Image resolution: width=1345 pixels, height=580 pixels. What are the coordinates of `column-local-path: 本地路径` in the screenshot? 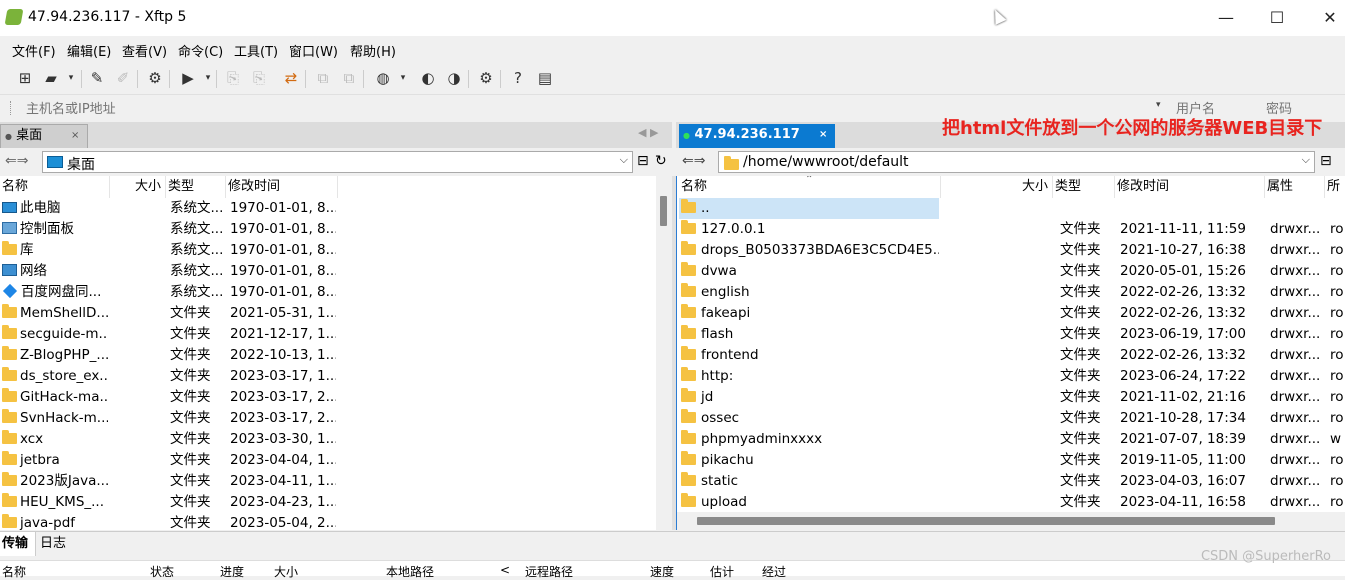 It's located at (410, 571).